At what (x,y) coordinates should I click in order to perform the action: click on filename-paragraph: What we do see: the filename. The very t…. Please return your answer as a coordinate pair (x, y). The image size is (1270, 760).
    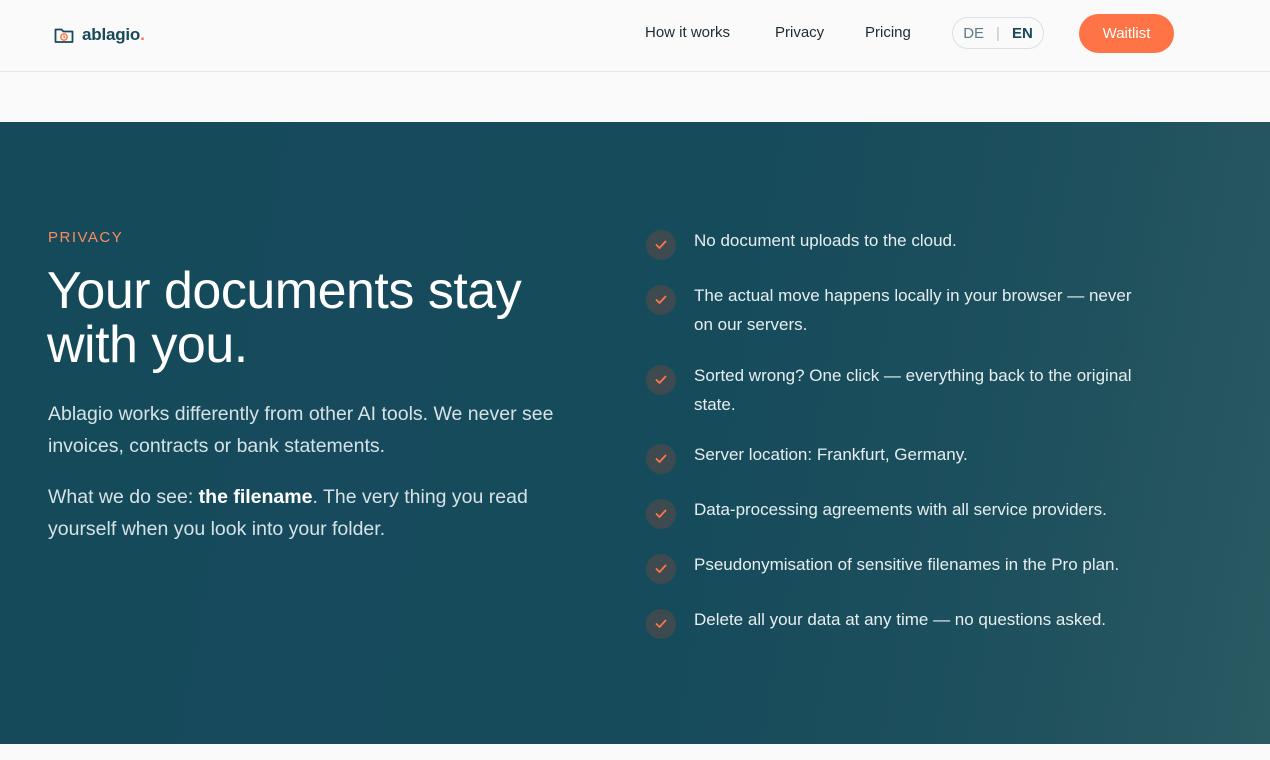
    Looking at the image, I should click on (288, 513).